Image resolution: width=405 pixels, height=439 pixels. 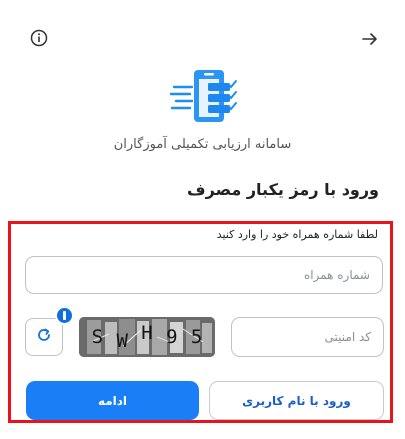 I want to click on captcha-input, so click(x=307, y=337).